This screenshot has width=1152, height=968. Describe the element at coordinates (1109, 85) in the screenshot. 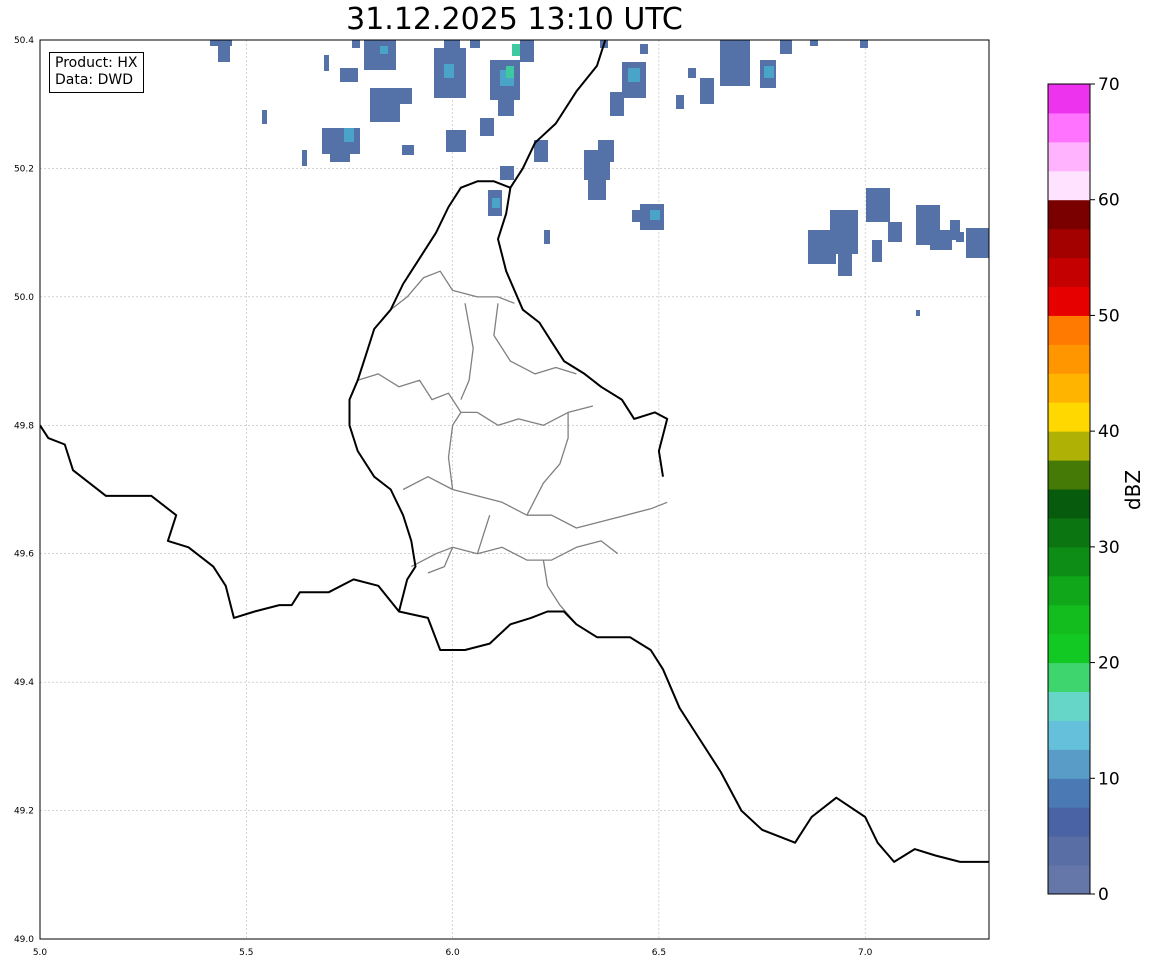

I see `colorbar-tick-label: 70` at that location.